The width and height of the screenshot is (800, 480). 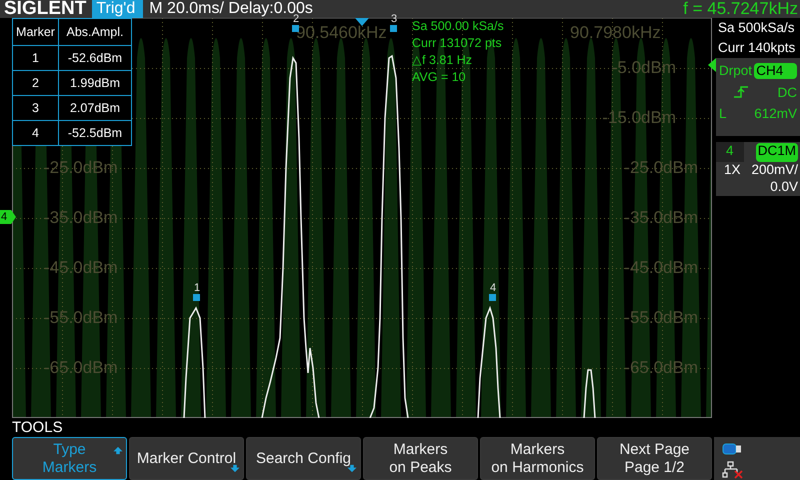 I want to click on table-cell: 4, so click(x=35, y=133).